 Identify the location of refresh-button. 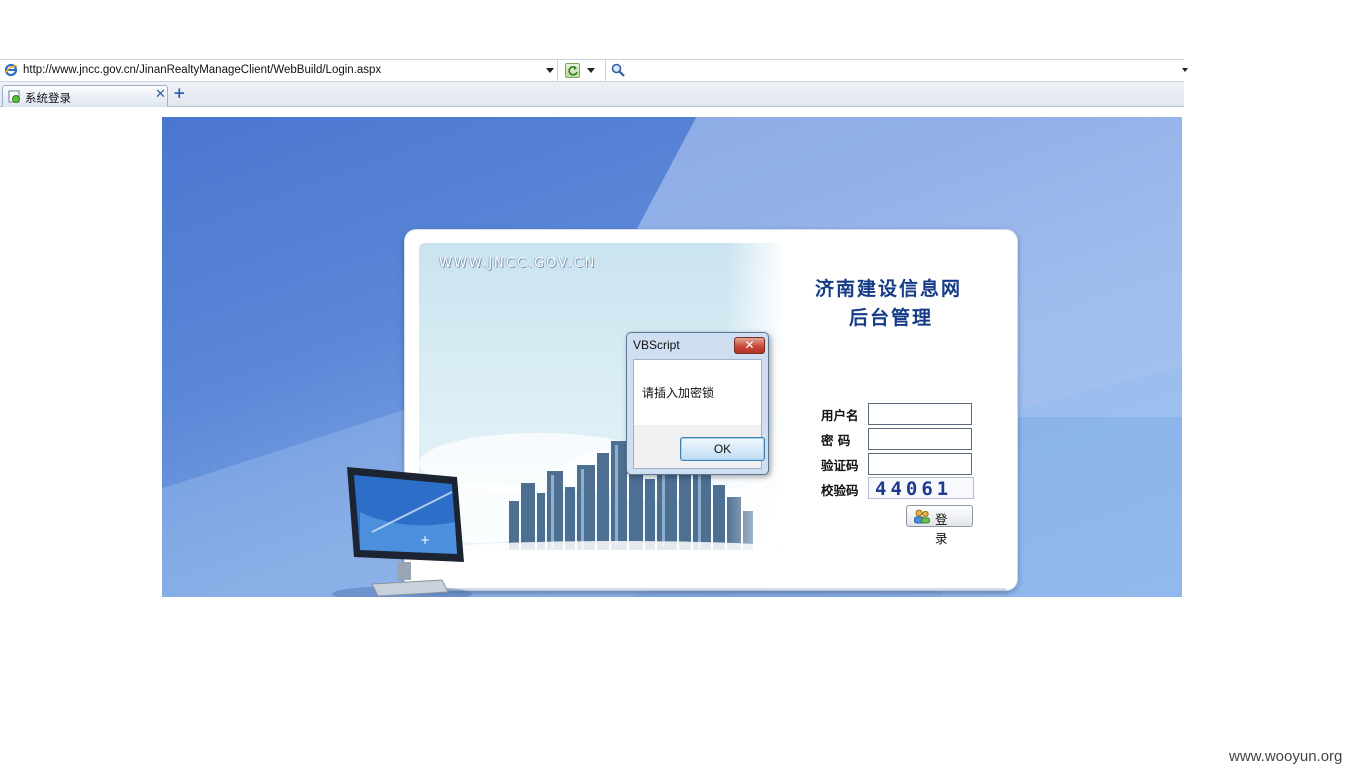
(572, 70).